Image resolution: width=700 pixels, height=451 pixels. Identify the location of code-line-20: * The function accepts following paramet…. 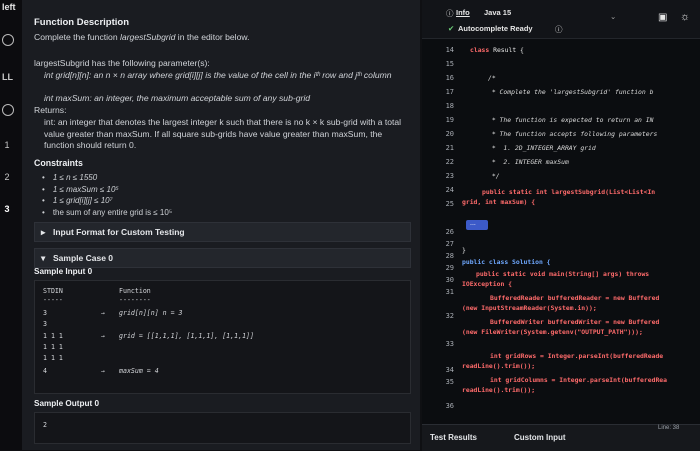
(572, 134).